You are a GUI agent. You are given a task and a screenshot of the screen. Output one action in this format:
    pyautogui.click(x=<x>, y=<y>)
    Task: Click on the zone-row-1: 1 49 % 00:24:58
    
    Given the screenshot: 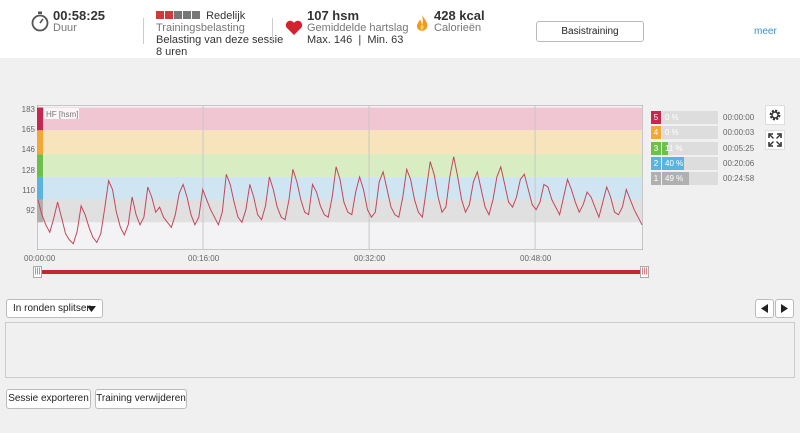 What is the action you would take?
    pyautogui.click(x=703, y=179)
    